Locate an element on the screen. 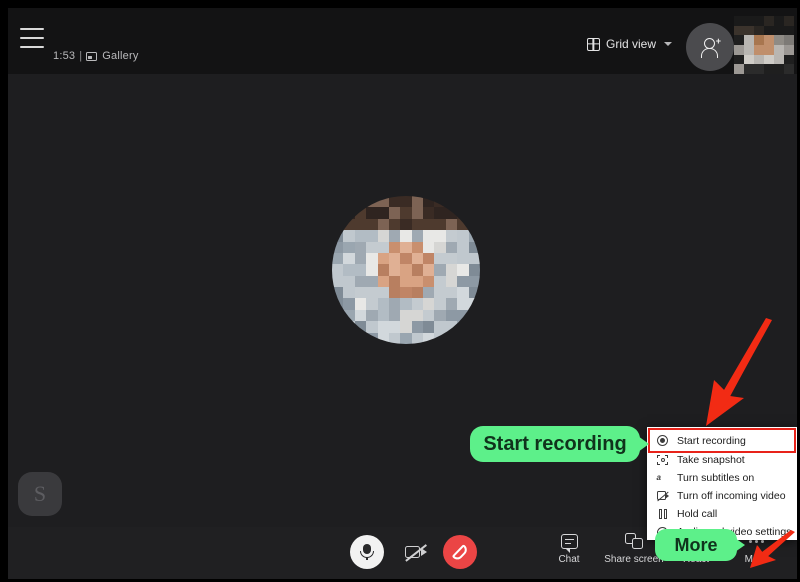  skype-badge-letter: S is located at coordinates (40, 493).